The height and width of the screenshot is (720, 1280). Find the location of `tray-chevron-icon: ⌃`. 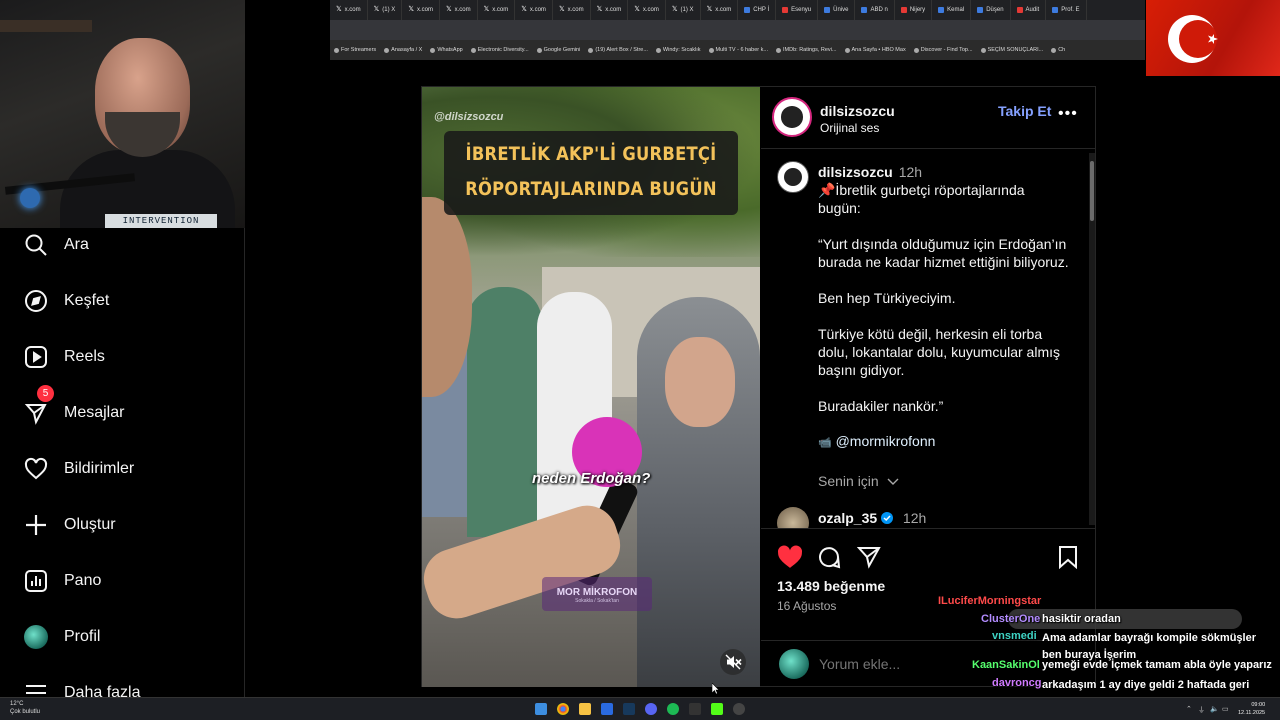

tray-chevron-icon: ⌃ is located at coordinates (1189, 709).